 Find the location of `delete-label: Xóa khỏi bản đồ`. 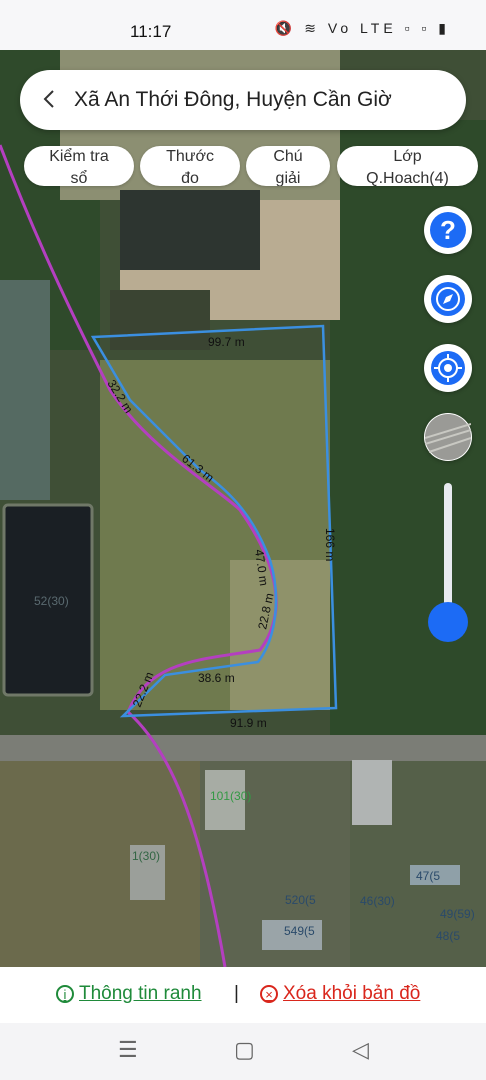

delete-label: Xóa khỏi bản đồ is located at coordinates (352, 993).